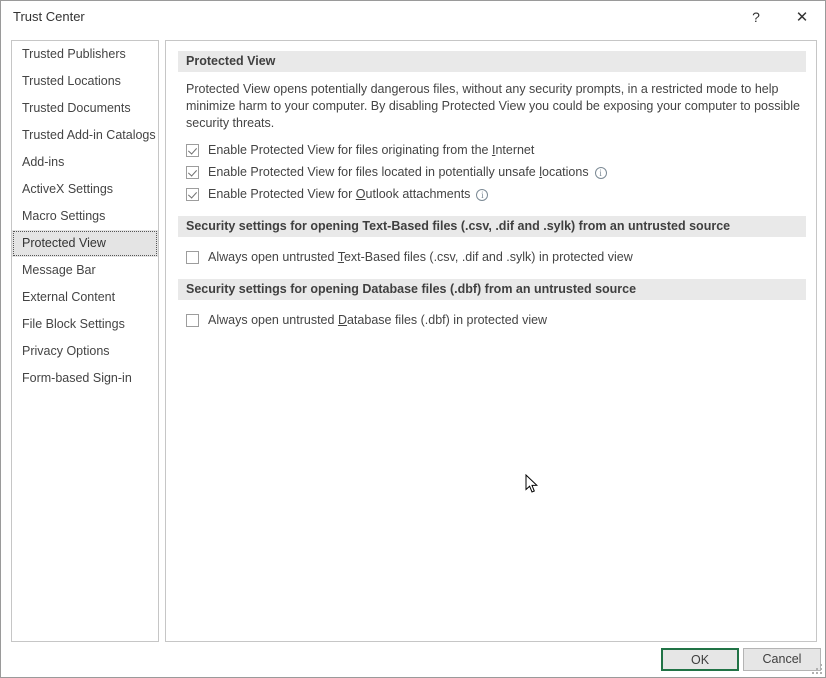  Describe the element at coordinates (85, 216) in the screenshot. I see `sidebar-item-macro-settings: Macro Settings` at that location.